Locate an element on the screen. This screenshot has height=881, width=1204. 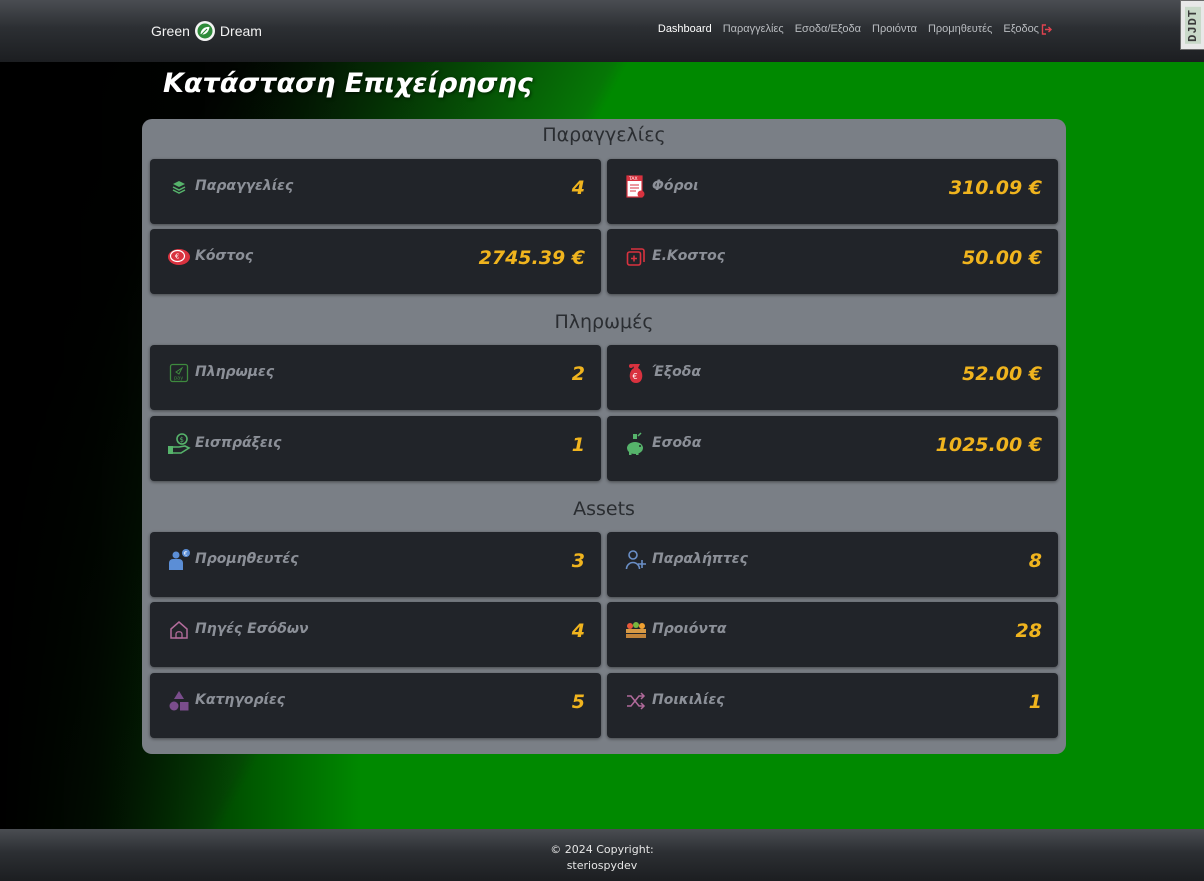
produce-crate-icon is located at coordinates (636, 630).